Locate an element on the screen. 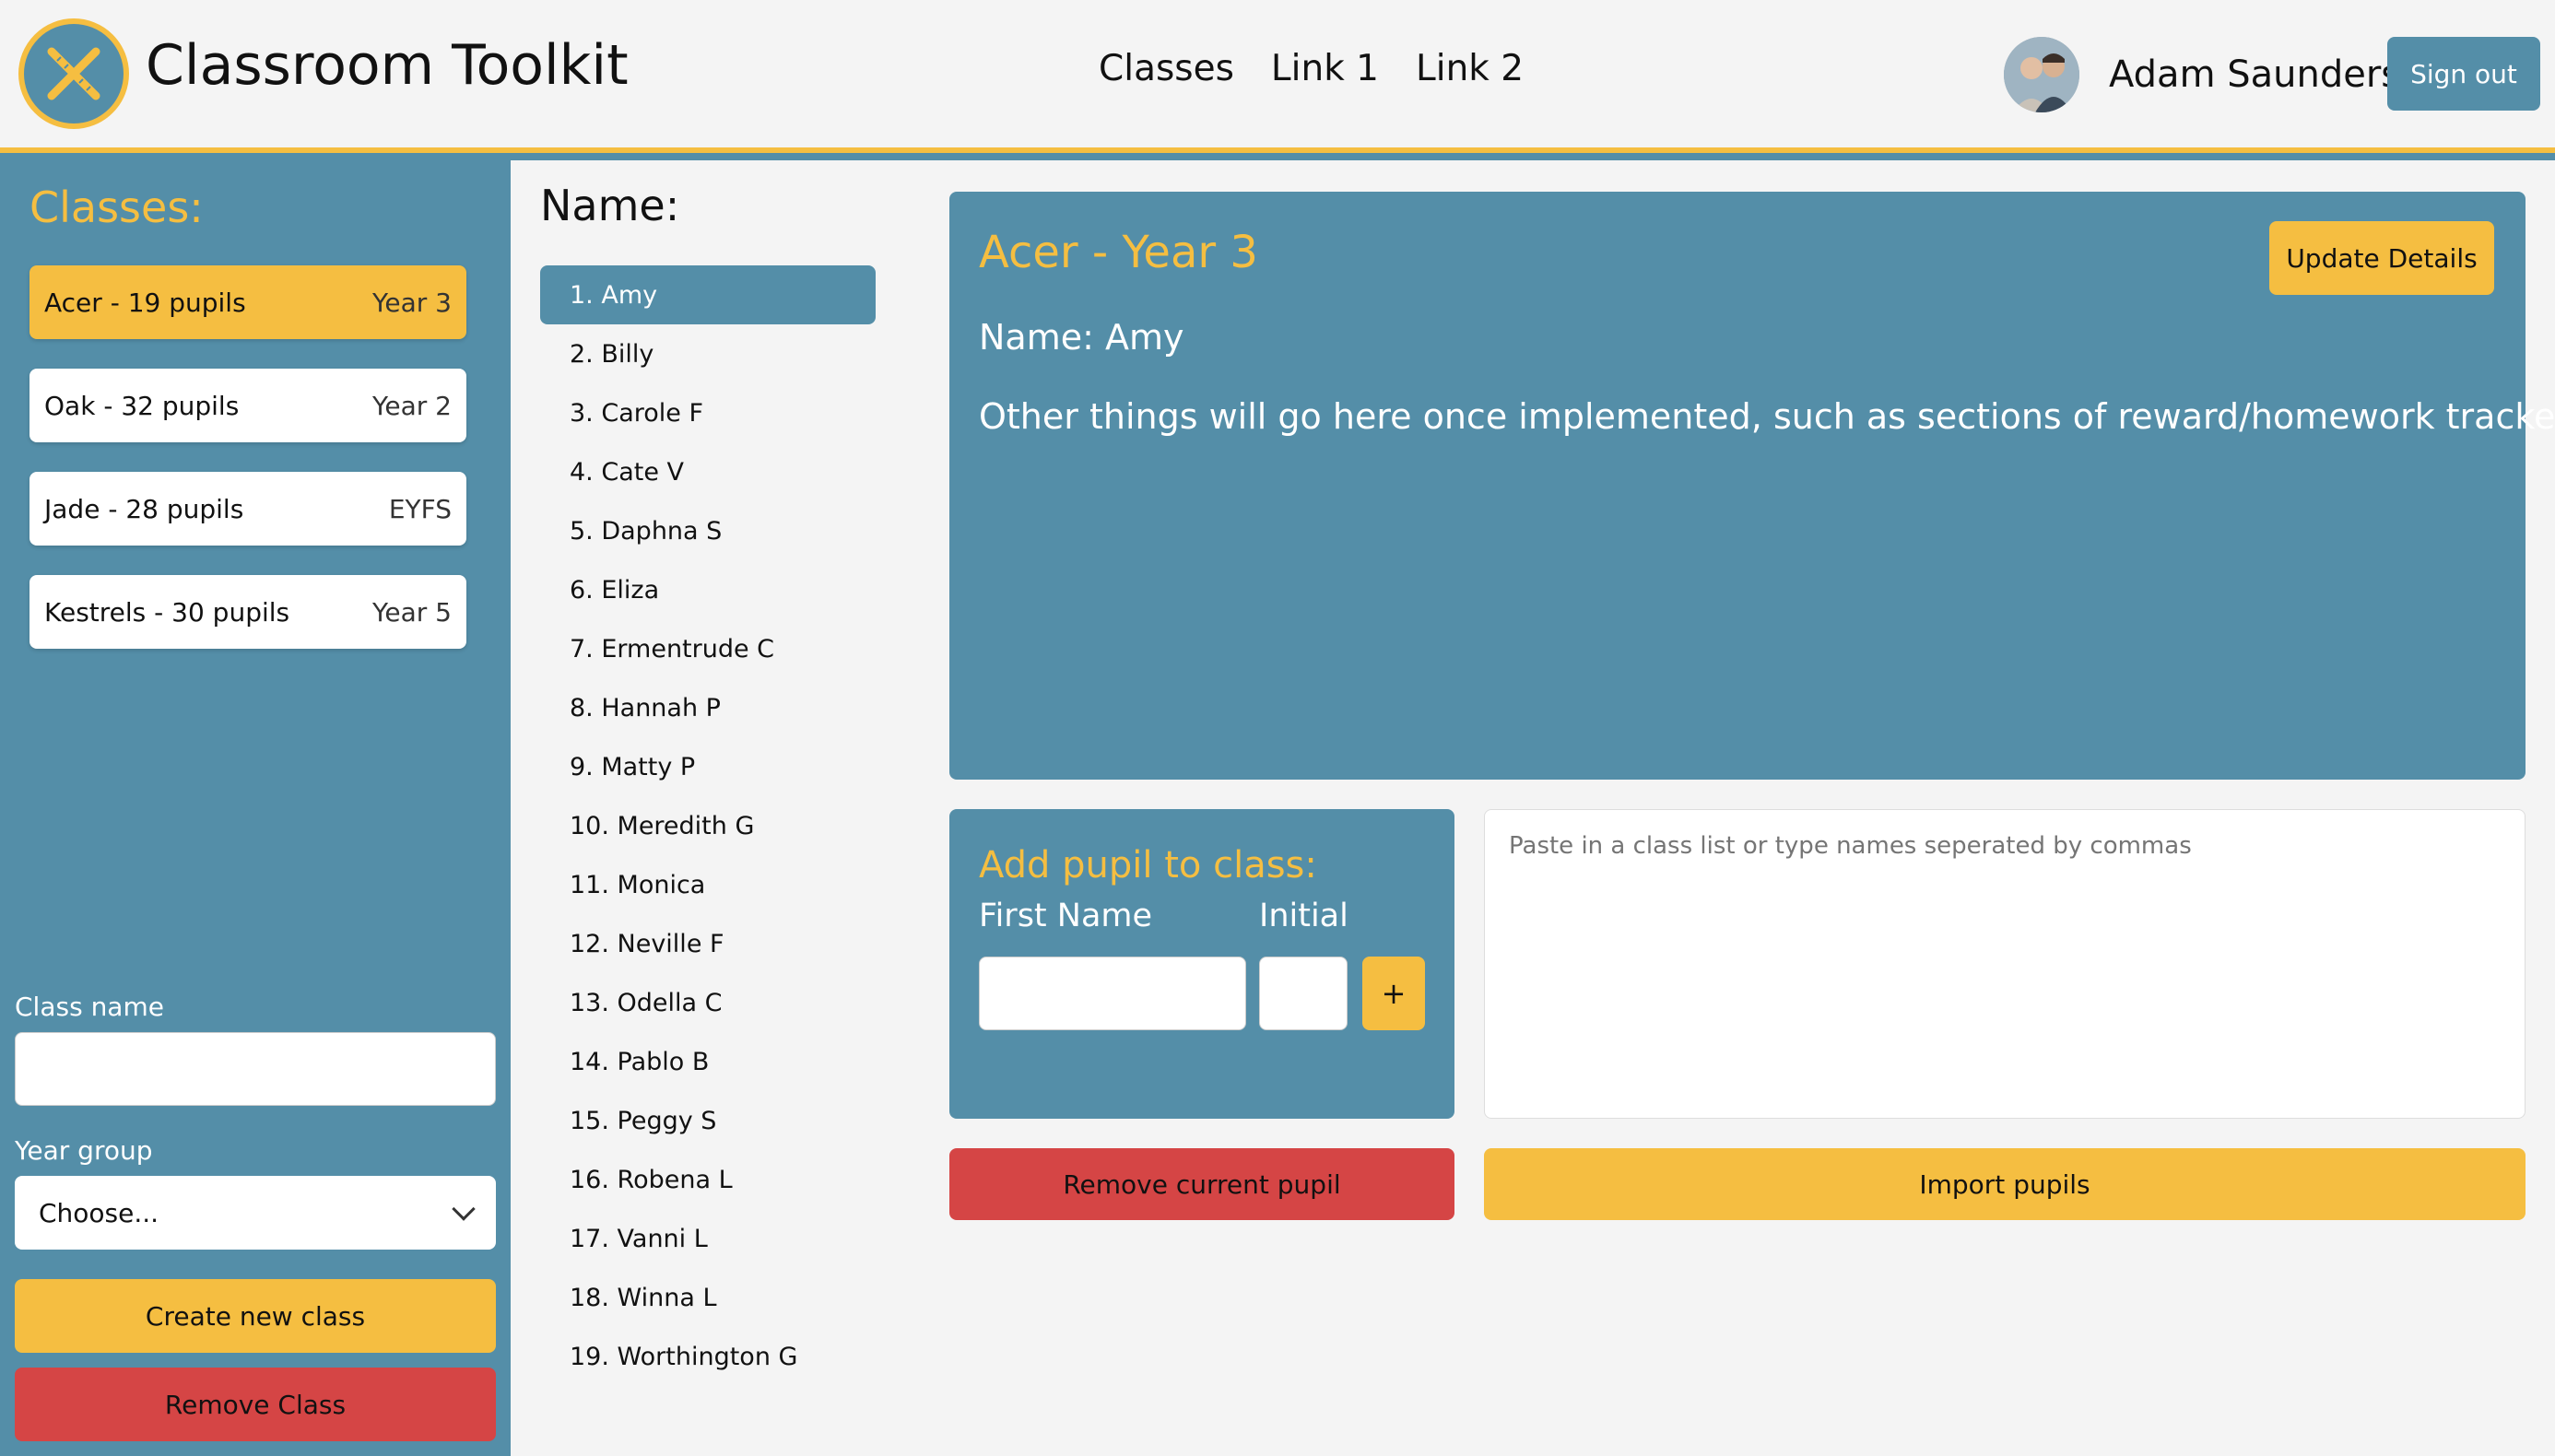 This screenshot has width=2555, height=1456. pupil-list-item: 13. Odella C is located at coordinates (708, 1002).